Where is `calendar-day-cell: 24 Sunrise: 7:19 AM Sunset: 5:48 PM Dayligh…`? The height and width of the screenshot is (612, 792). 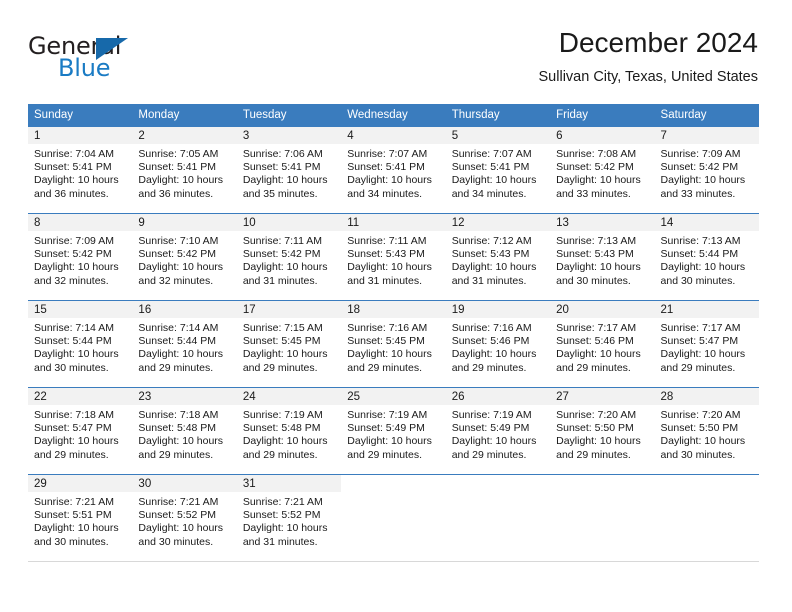 calendar-day-cell: 24 Sunrise: 7:19 AM Sunset: 5:48 PM Dayligh… is located at coordinates (289, 431).